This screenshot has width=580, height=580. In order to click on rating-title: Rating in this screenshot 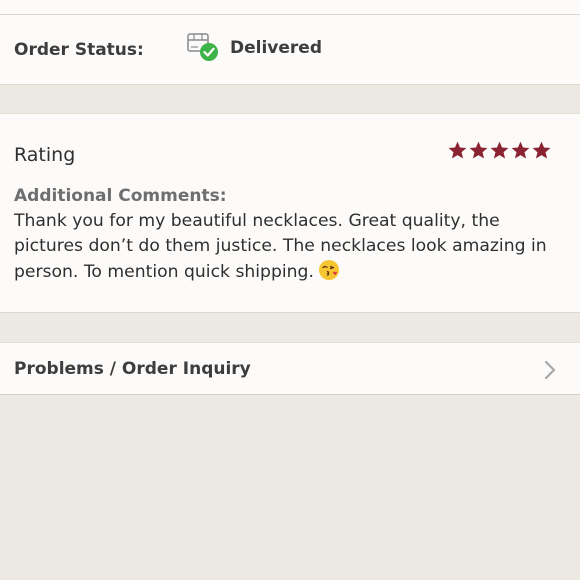, I will do `click(45, 155)`.